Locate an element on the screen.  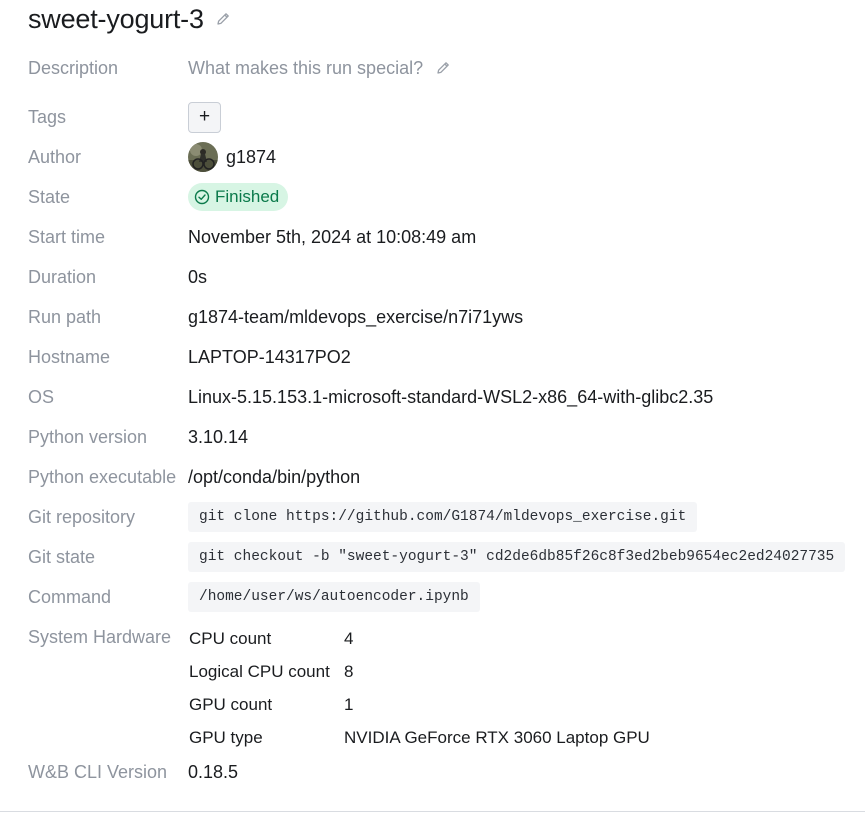
python-version-value: 3.10.14 is located at coordinates (218, 436).